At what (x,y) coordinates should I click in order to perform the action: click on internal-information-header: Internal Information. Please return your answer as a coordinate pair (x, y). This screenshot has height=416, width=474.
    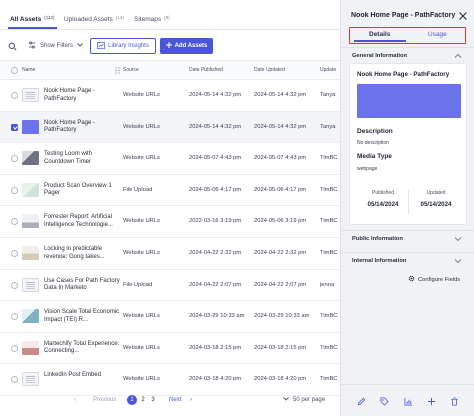
    Looking at the image, I should click on (407, 260).